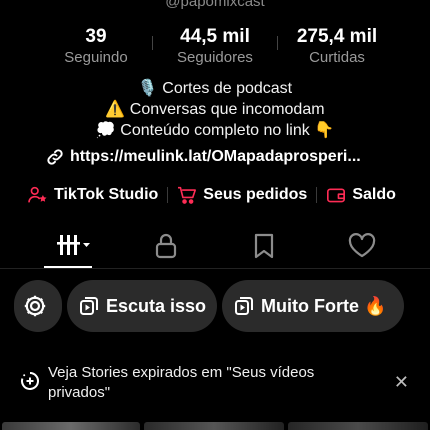 The width and height of the screenshot is (430, 430). What do you see at coordinates (336, 195) in the screenshot?
I see `wallet-icon` at bounding box center [336, 195].